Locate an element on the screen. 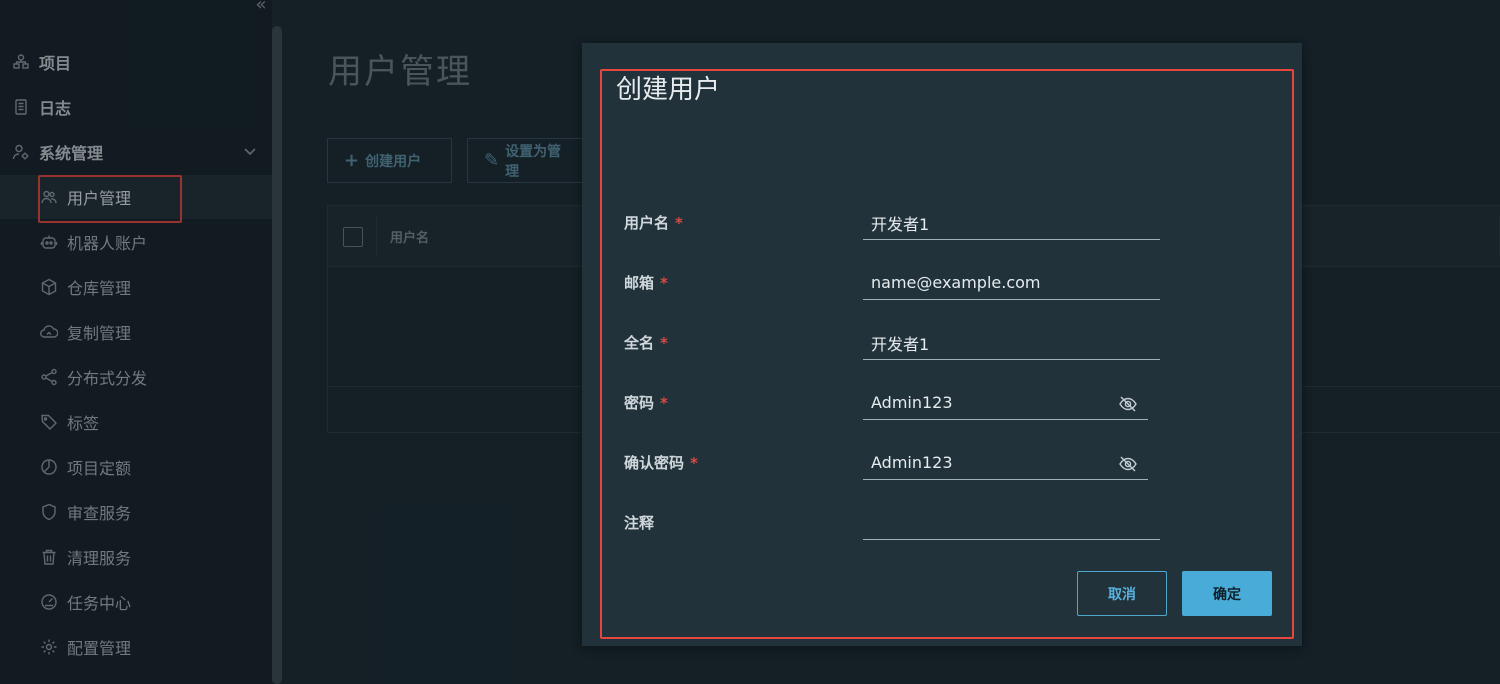 This screenshot has width=1500, height=684. password-label: 密码 * is located at coordinates (646, 403).